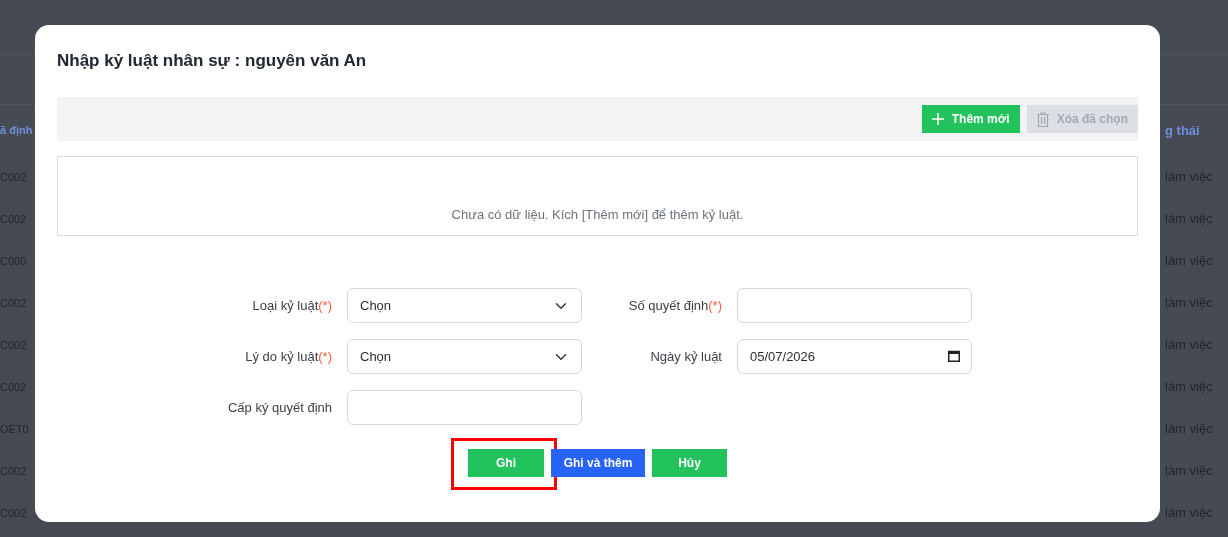  What do you see at coordinates (937, 119) in the screenshot?
I see `plus-icon` at bounding box center [937, 119].